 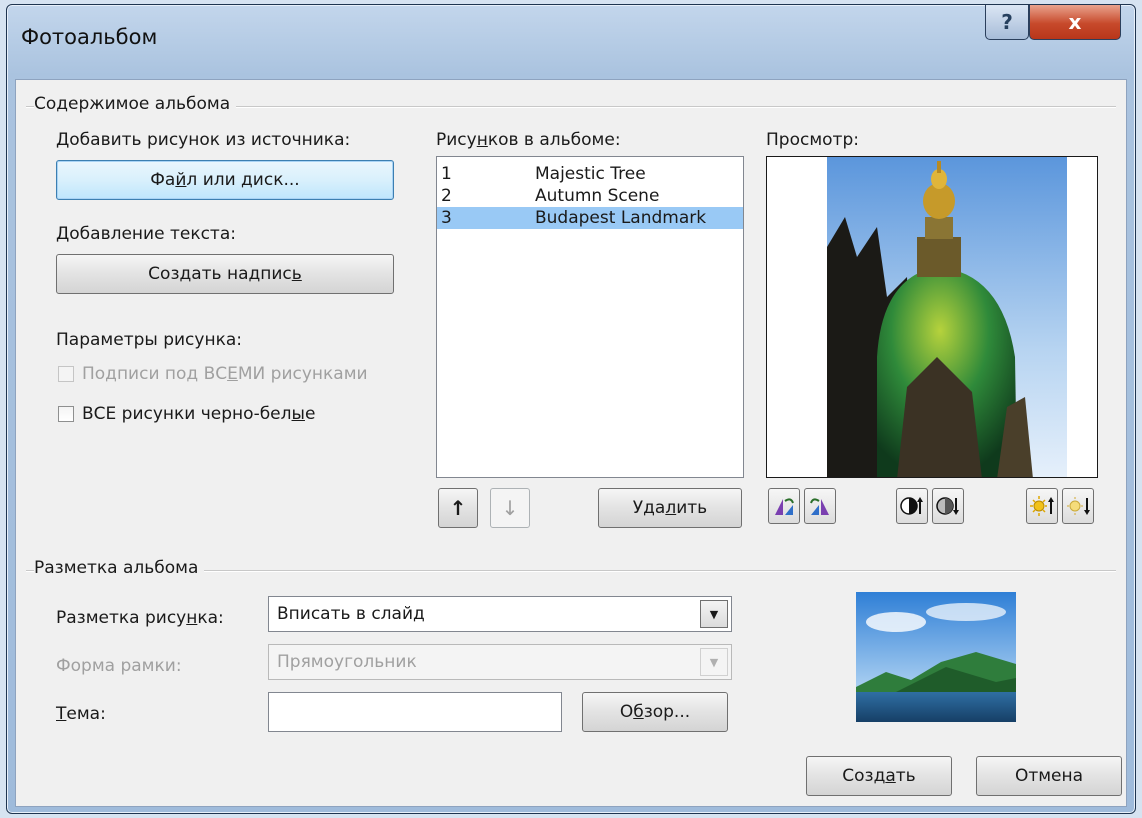 What do you see at coordinates (812, 140) in the screenshot?
I see `preview-label: Просмотр:` at bounding box center [812, 140].